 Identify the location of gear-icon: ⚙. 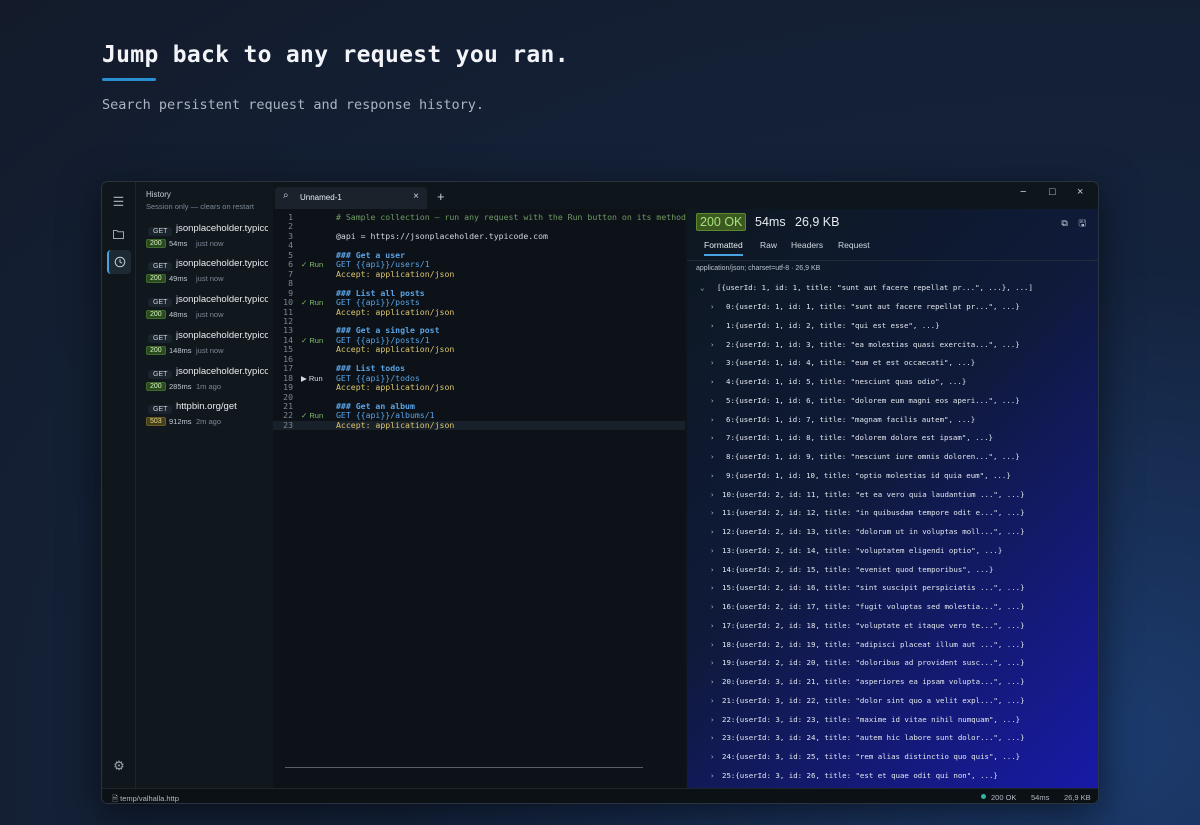
(119, 766).